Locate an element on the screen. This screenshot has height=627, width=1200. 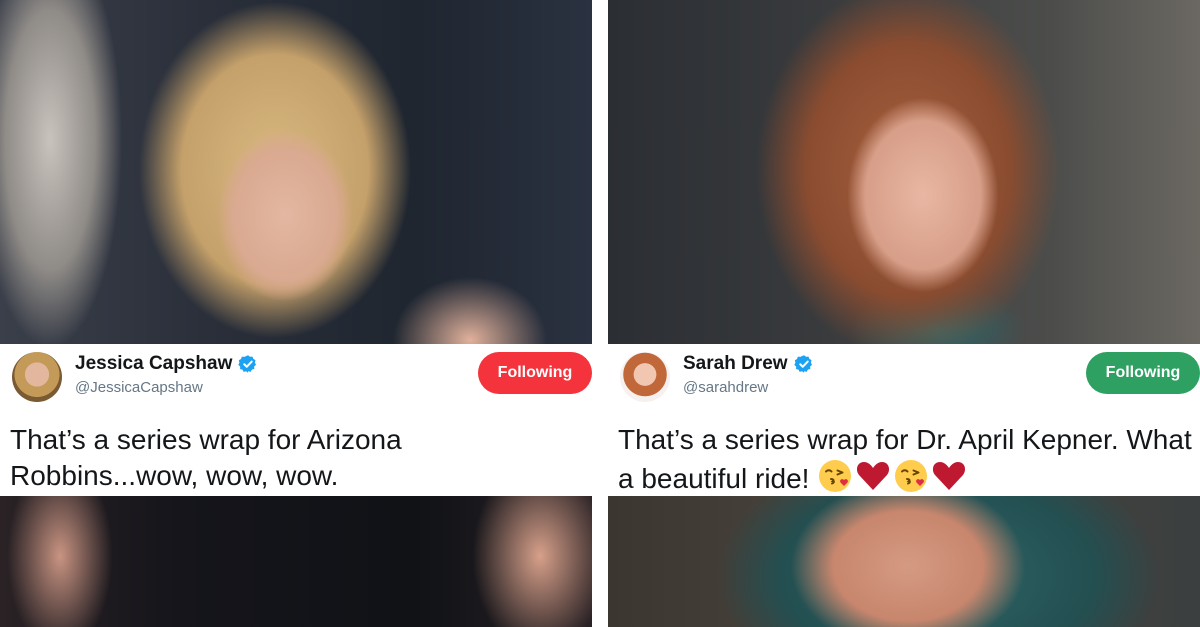
handle: @JessicaCapshaw is located at coordinates (139, 387).